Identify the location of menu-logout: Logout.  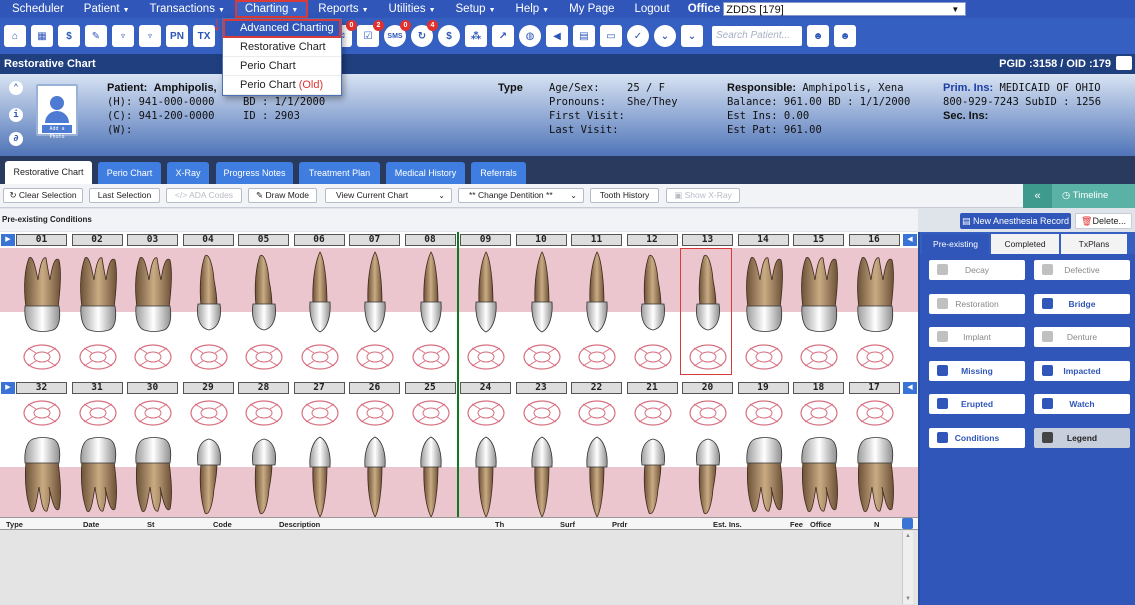
(652, 9).